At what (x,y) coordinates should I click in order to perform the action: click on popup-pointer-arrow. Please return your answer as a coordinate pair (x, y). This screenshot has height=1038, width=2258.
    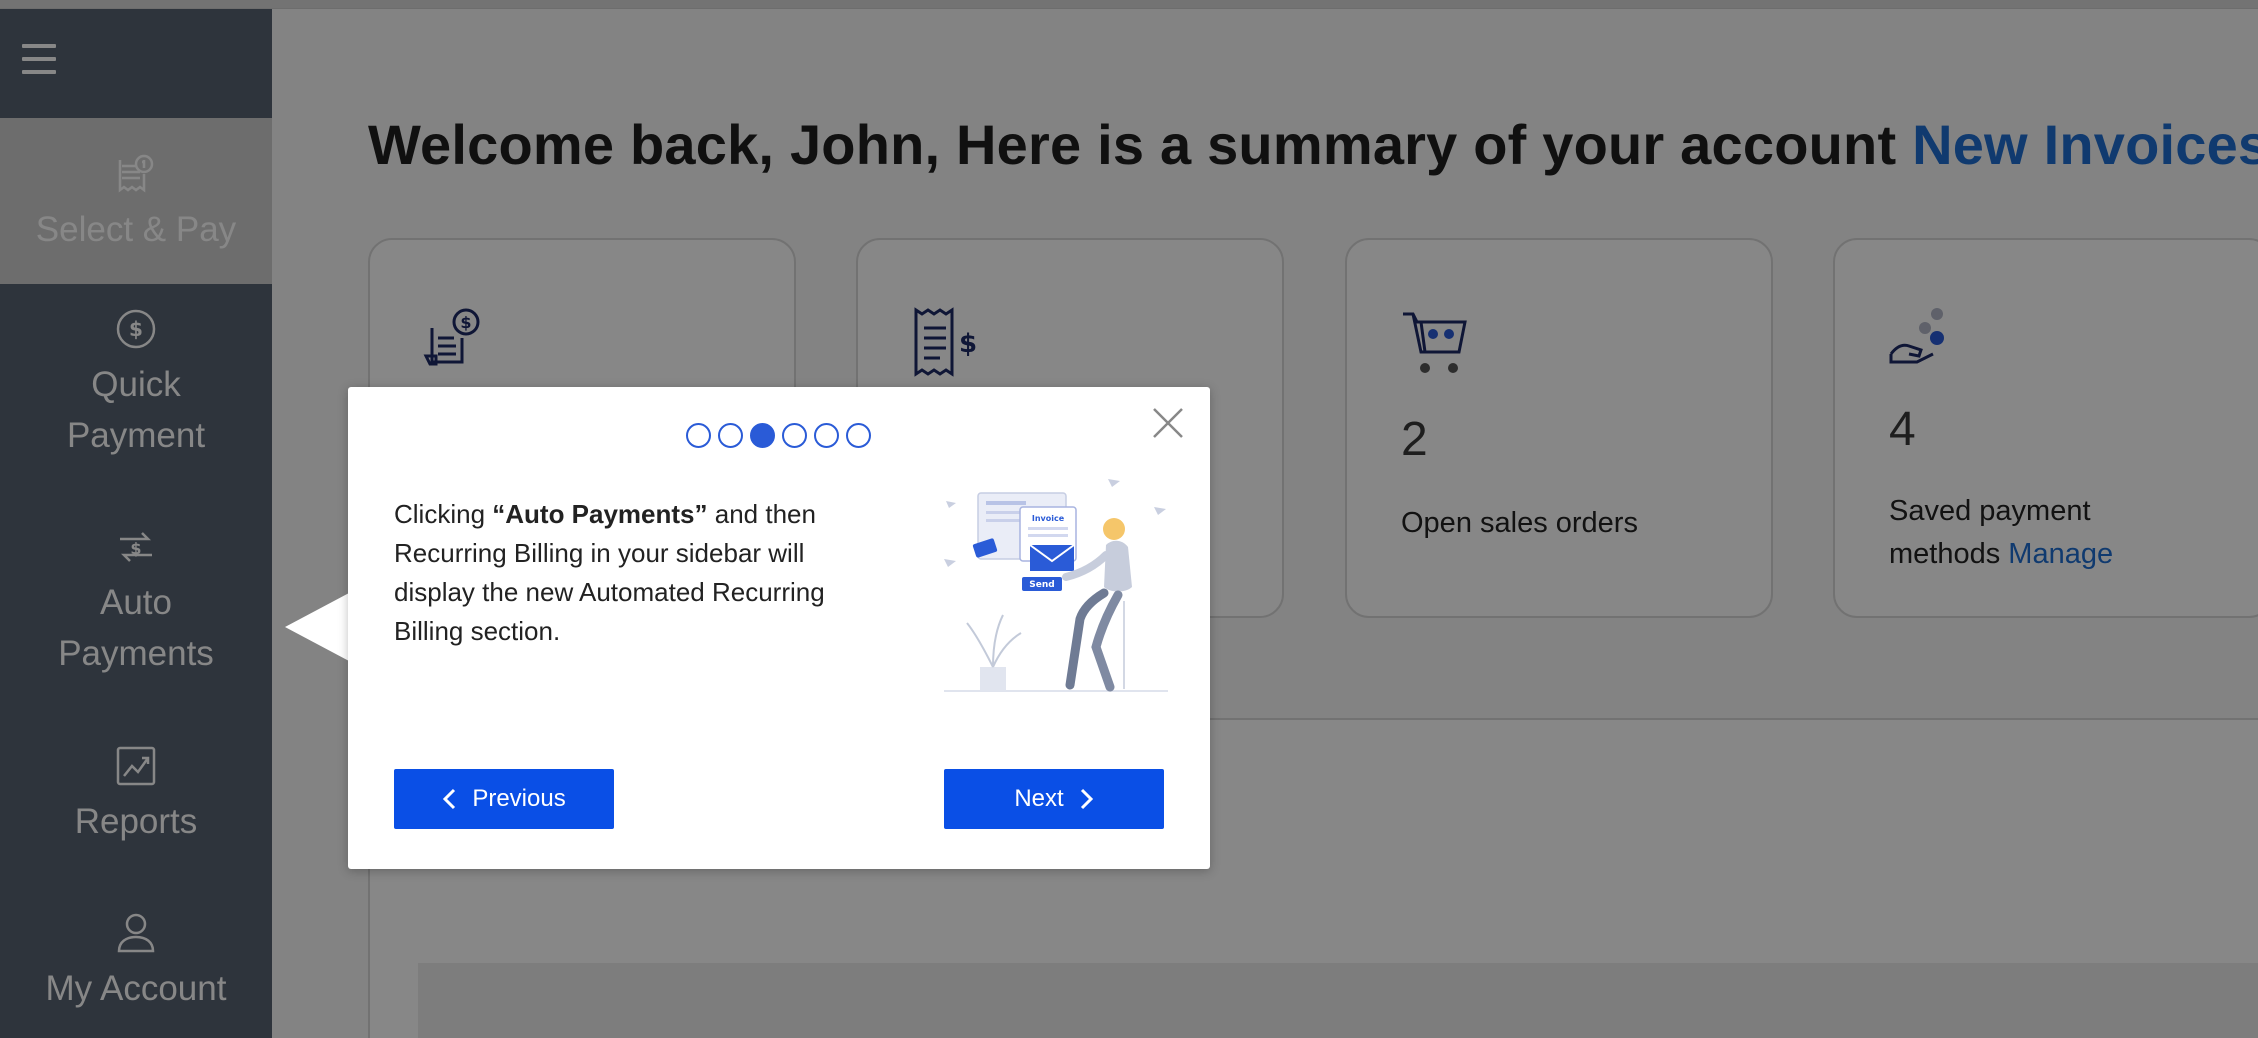
    Looking at the image, I should click on (317, 627).